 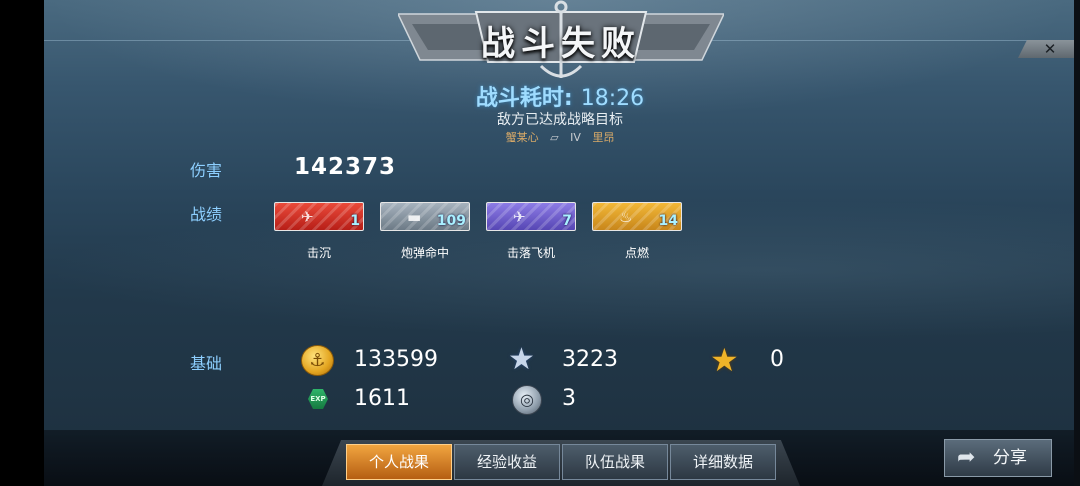 What do you see at coordinates (569, 398) in the screenshot?
I see `silver-coin-value: 3` at bounding box center [569, 398].